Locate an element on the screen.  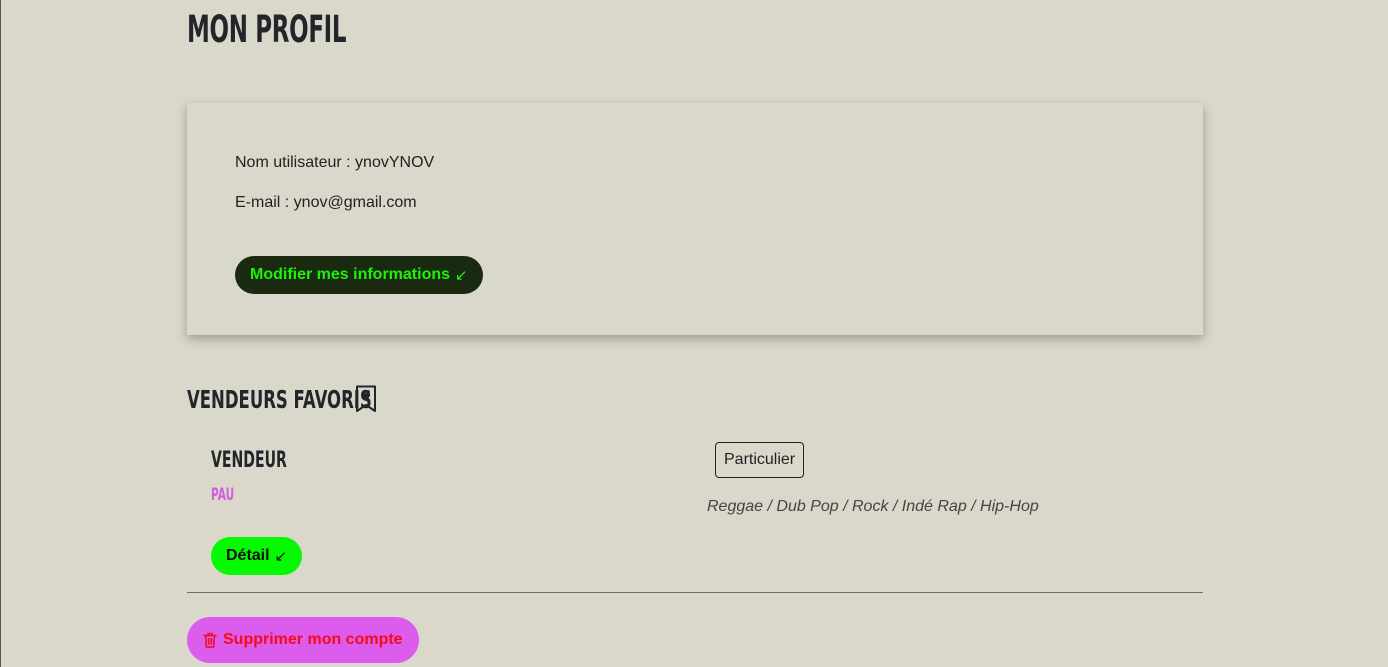
seller-detail-label: Détail is located at coordinates (248, 555).